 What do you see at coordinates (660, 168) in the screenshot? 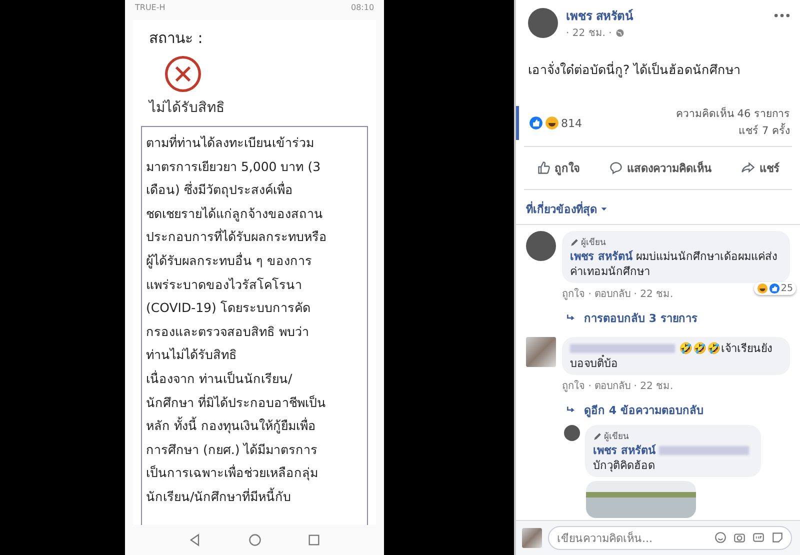
I see `comment-button: แสดงความคิดเห็น` at bounding box center [660, 168].